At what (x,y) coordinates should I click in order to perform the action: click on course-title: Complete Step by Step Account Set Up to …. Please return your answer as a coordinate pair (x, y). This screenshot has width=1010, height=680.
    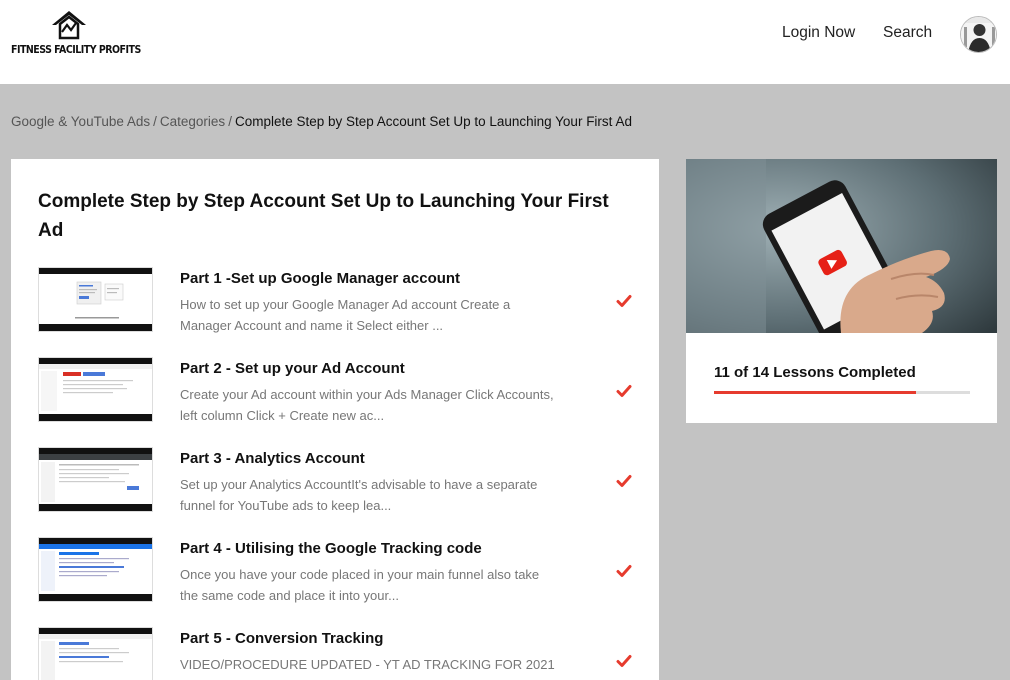
    Looking at the image, I should click on (323, 216).